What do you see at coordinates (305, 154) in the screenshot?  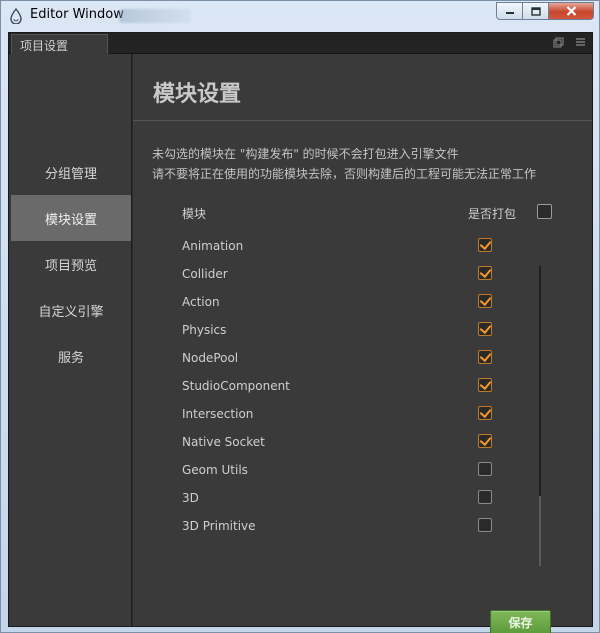 I see `description-line-1: 未勾选的模块在 "构建发布" 的时候不会打包进入引擎文件` at bounding box center [305, 154].